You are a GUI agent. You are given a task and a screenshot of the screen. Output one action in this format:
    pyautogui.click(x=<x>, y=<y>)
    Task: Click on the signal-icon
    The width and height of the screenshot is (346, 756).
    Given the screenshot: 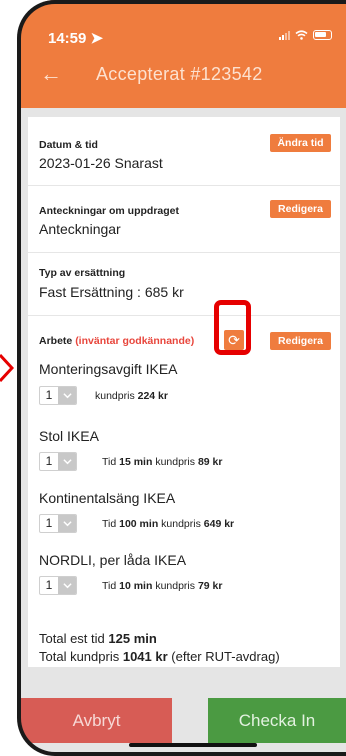 What is the action you would take?
    pyautogui.click(x=284, y=35)
    